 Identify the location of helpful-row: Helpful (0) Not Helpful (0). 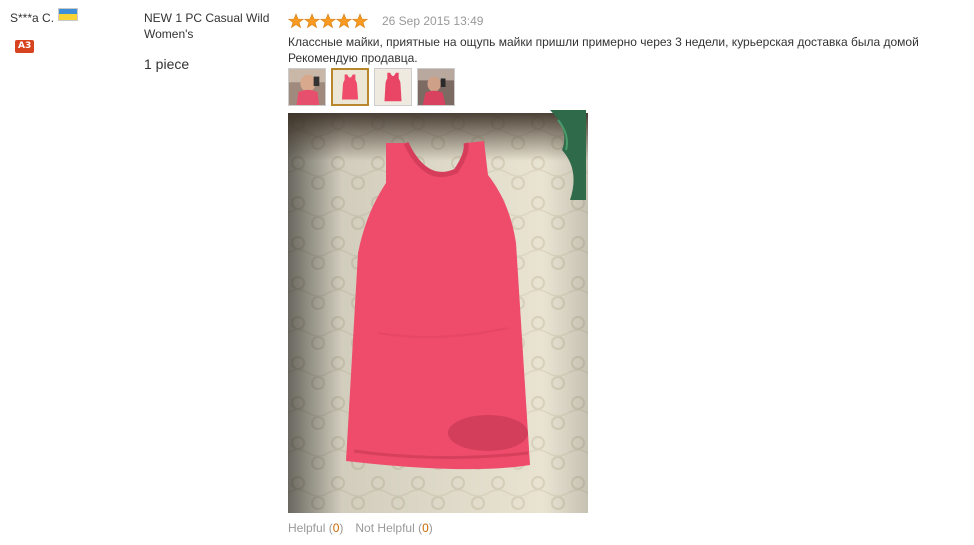
(628, 528).